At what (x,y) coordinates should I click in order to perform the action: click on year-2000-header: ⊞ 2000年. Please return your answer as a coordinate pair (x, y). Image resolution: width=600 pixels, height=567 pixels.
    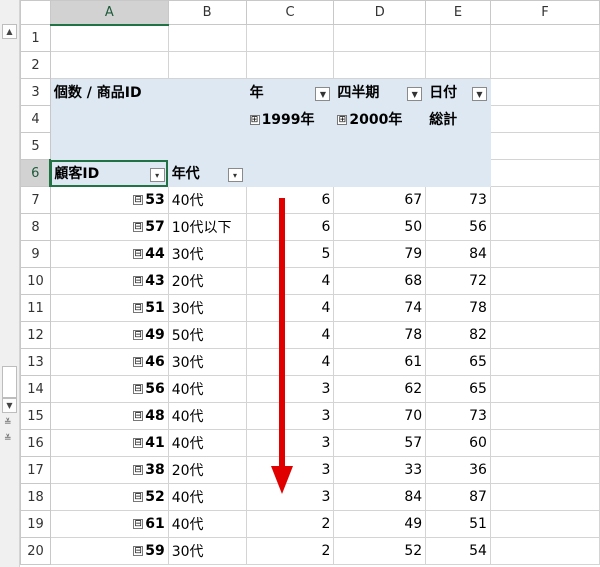
    Looking at the image, I should click on (380, 119).